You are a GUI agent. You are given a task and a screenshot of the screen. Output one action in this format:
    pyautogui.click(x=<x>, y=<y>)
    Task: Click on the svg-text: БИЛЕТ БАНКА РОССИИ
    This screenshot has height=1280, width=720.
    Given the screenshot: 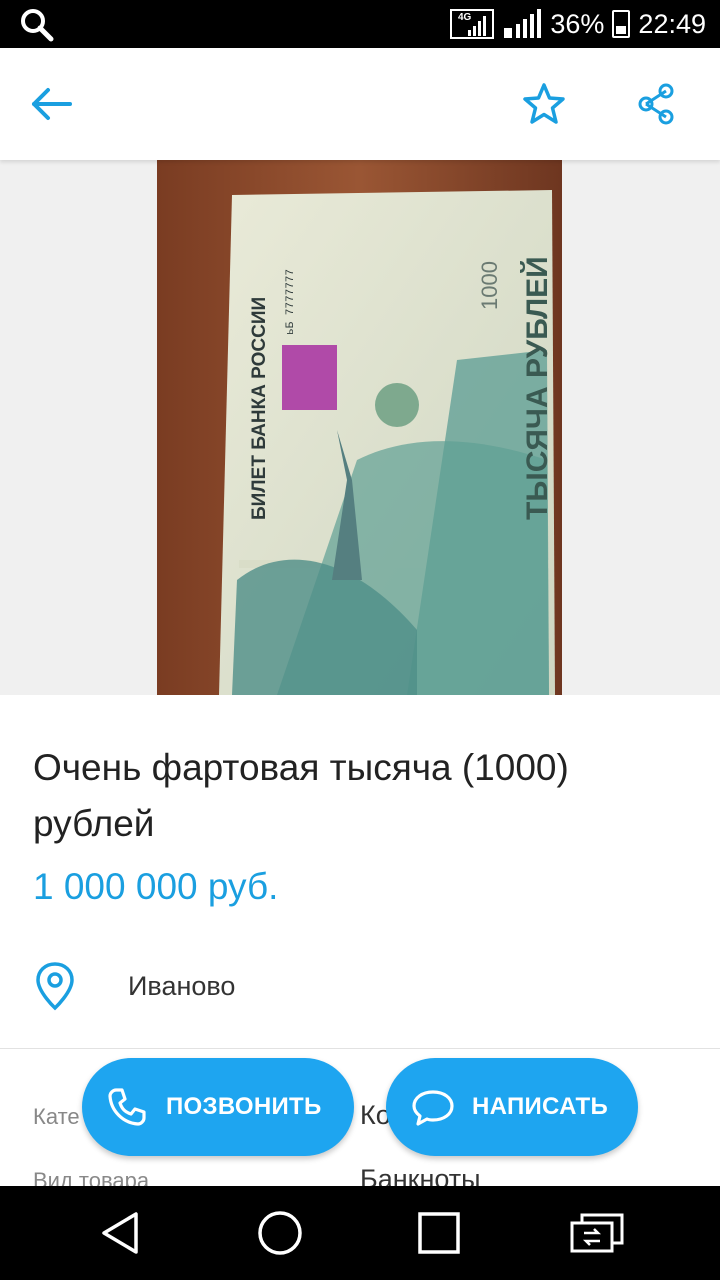 What is the action you would take?
    pyautogui.click(x=259, y=408)
    